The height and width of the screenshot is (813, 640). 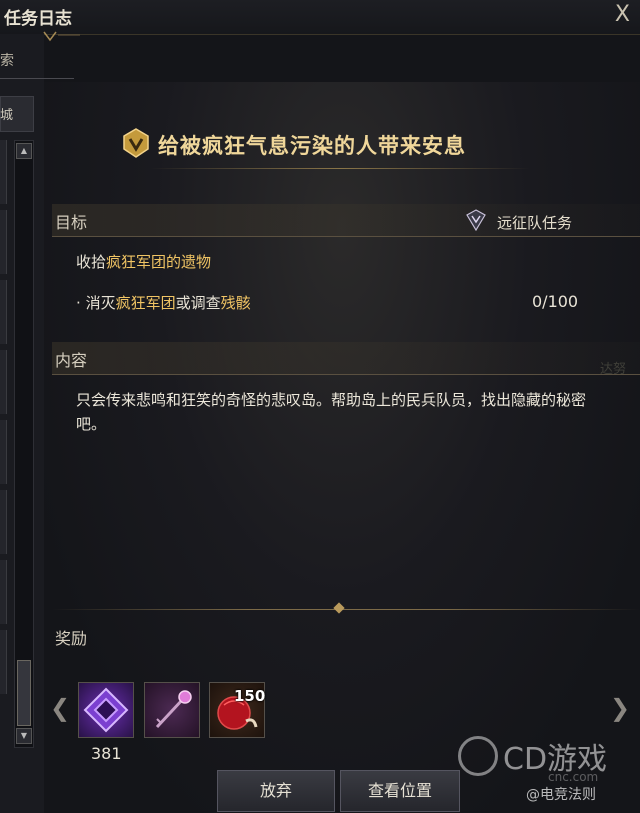 What do you see at coordinates (91, 262) in the screenshot?
I see `main-objective-verb: 收拾` at bounding box center [91, 262].